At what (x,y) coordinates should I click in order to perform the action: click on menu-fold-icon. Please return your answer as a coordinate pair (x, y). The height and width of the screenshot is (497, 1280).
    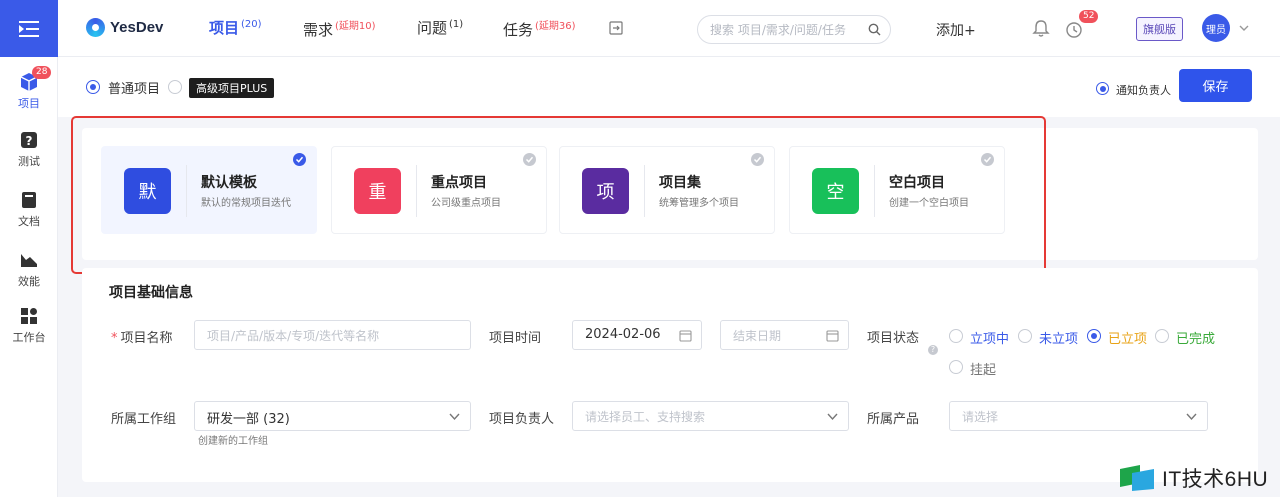
    Looking at the image, I should click on (29, 28).